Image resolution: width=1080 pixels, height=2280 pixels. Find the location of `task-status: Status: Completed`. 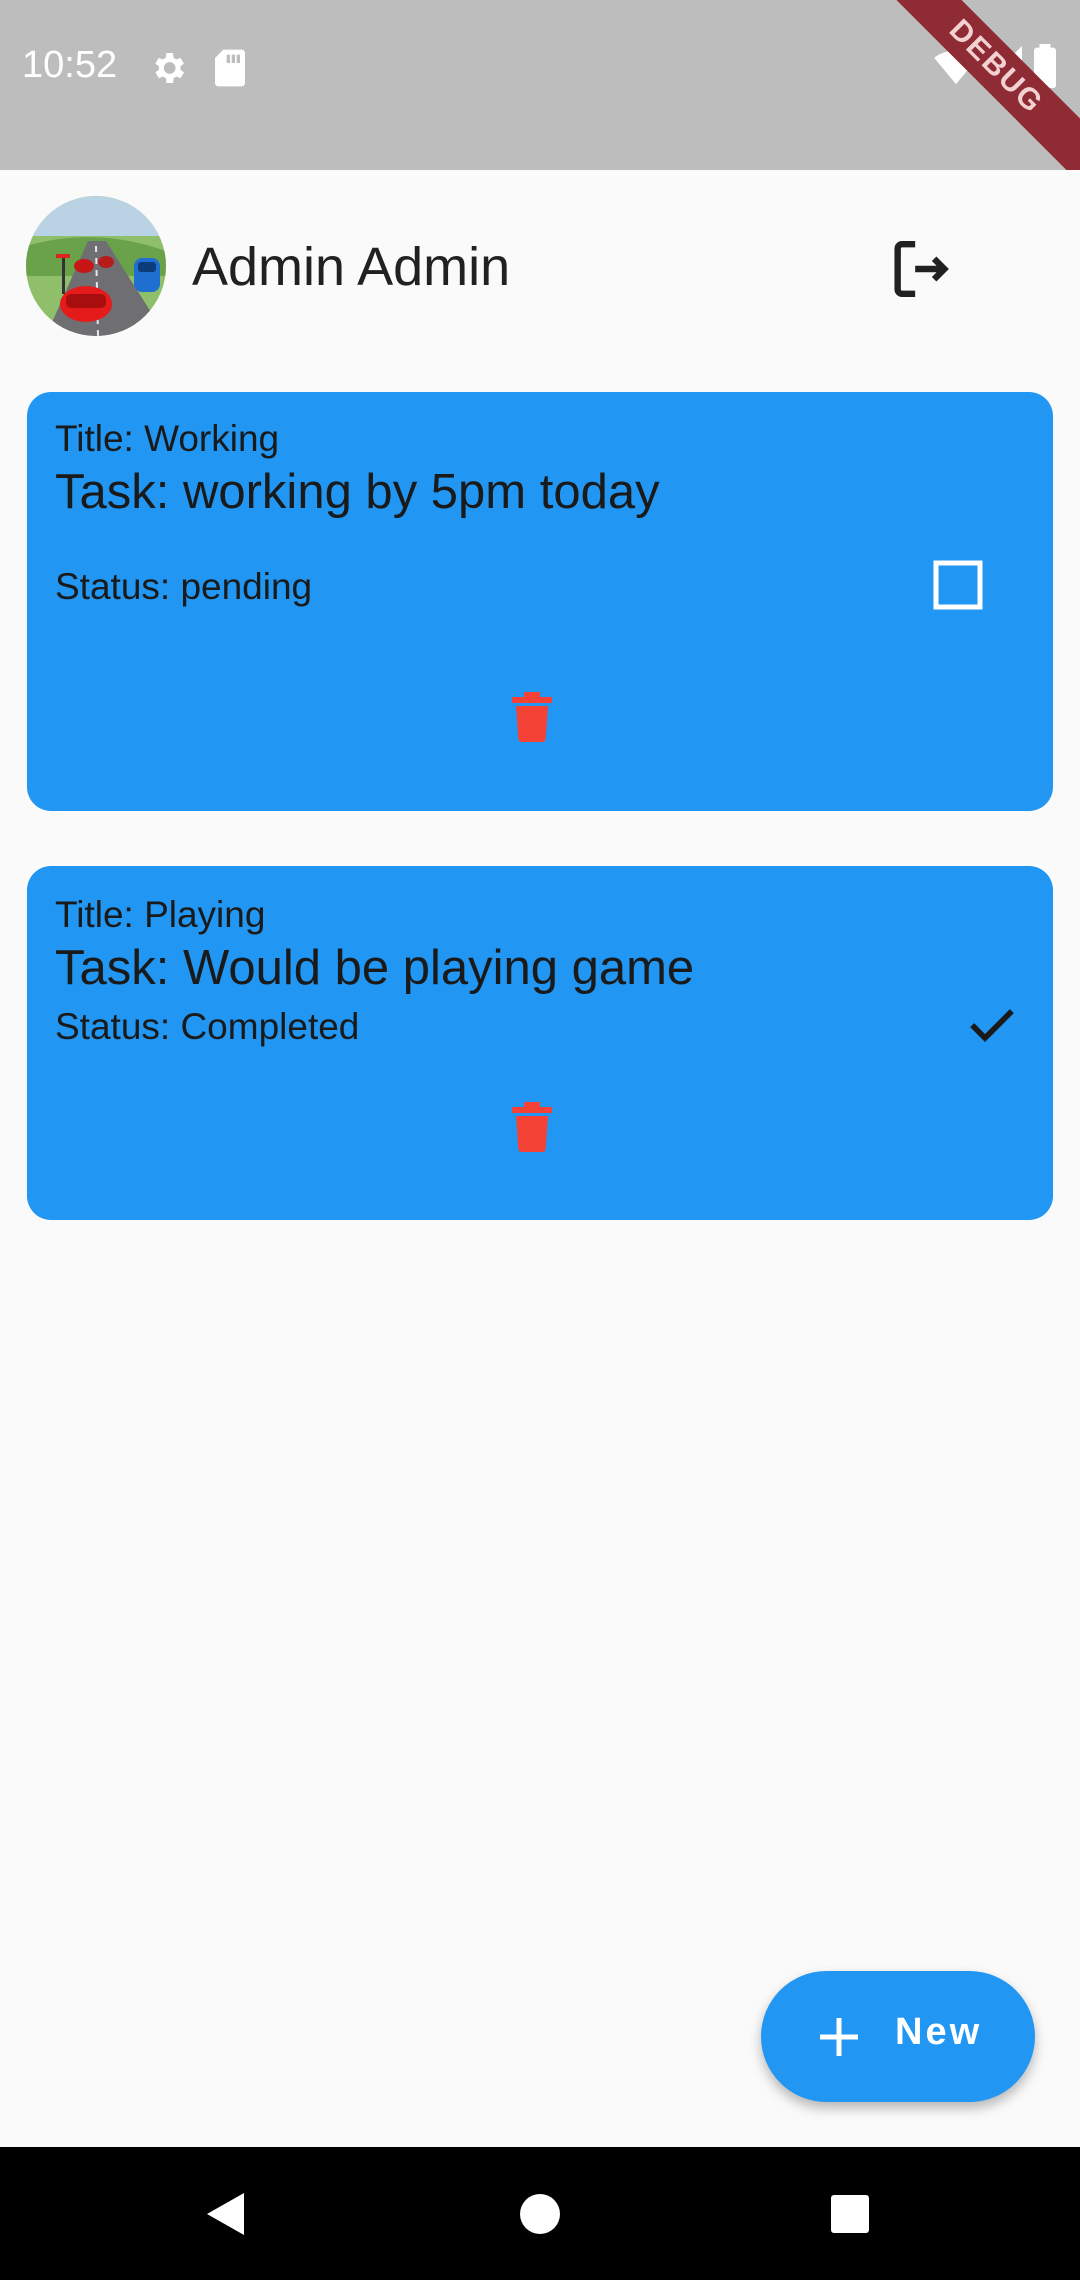

task-status: Status: Completed is located at coordinates (207, 1026).